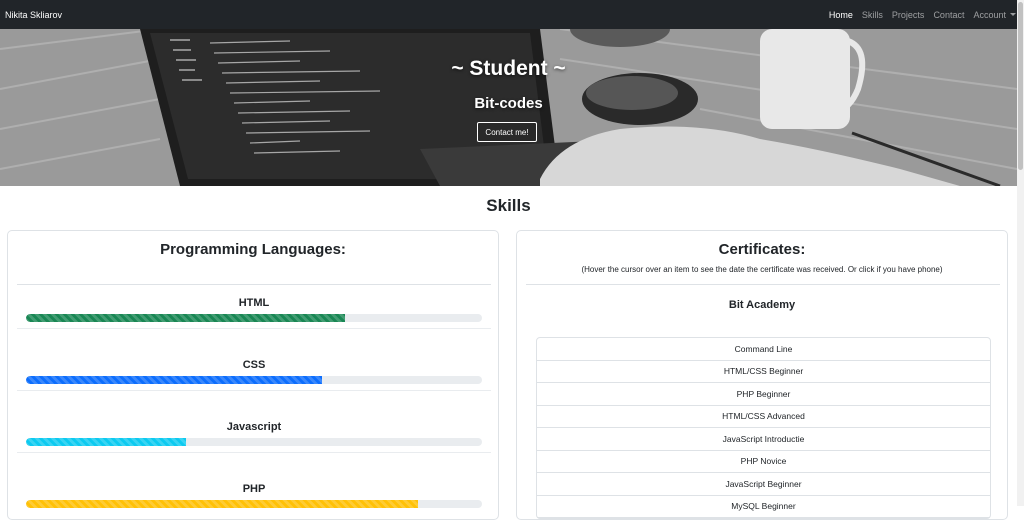 This screenshot has height=520, width=1024. What do you see at coordinates (763, 462) in the screenshot?
I see `certificate-item: PHP Novice` at bounding box center [763, 462].